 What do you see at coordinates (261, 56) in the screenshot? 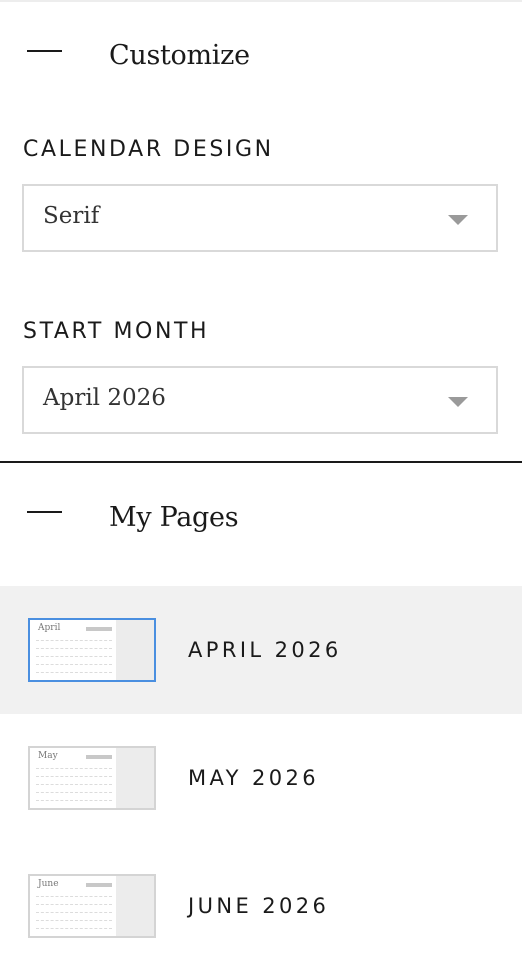
I see `customize-section-toggle: Customize` at bounding box center [261, 56].